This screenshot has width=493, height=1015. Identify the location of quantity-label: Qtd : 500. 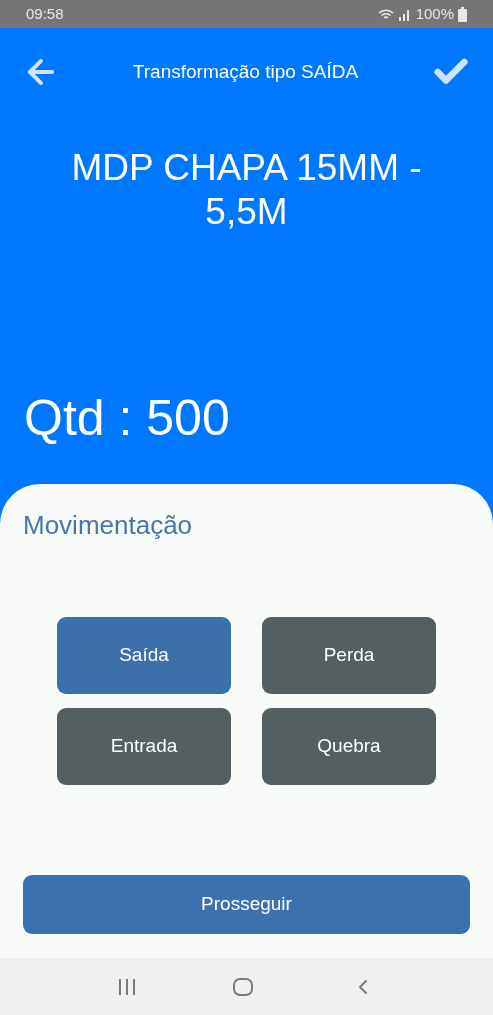
(127, 418).